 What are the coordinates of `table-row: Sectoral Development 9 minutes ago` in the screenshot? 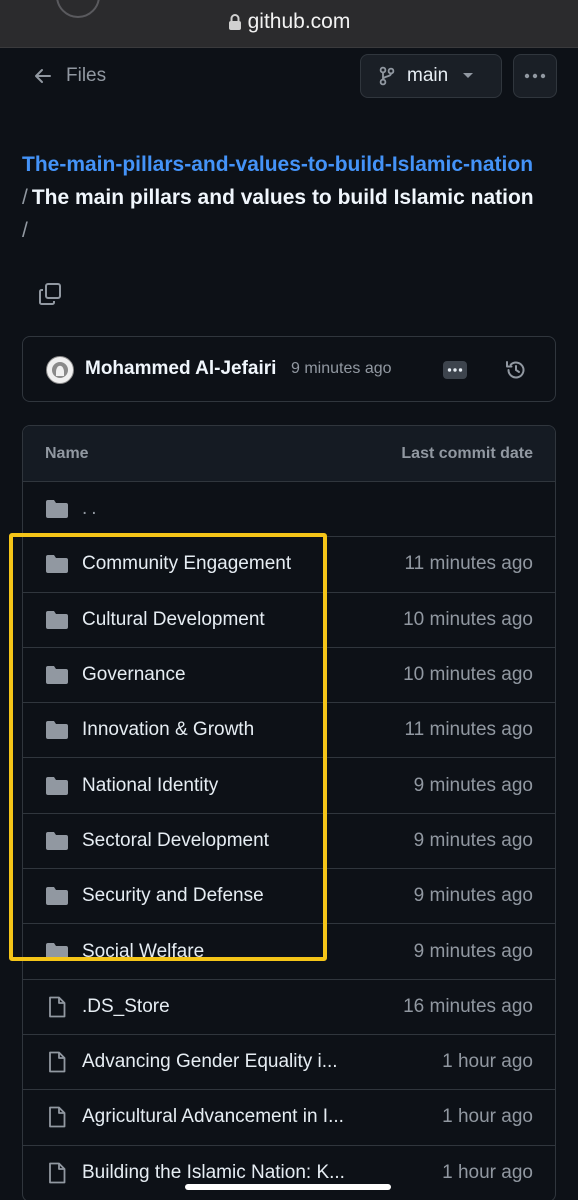 It's located at (289, 842).